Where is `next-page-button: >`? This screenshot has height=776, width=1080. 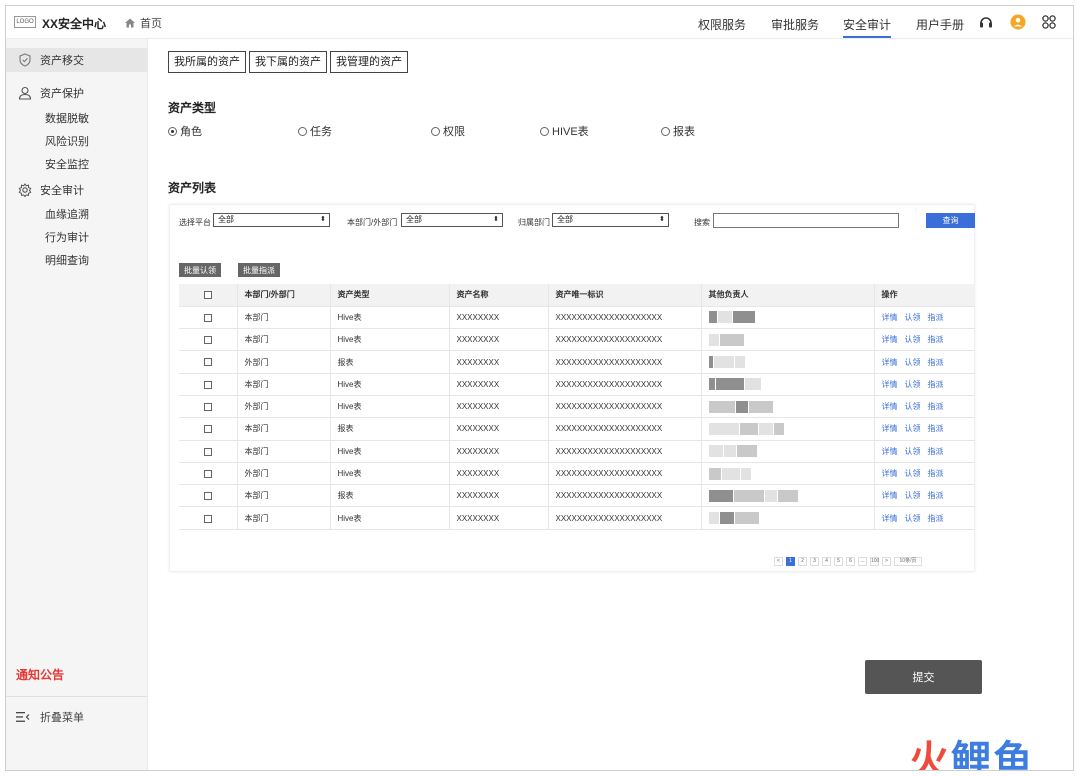 next-page-button: > is located at coordinates (886, 561).